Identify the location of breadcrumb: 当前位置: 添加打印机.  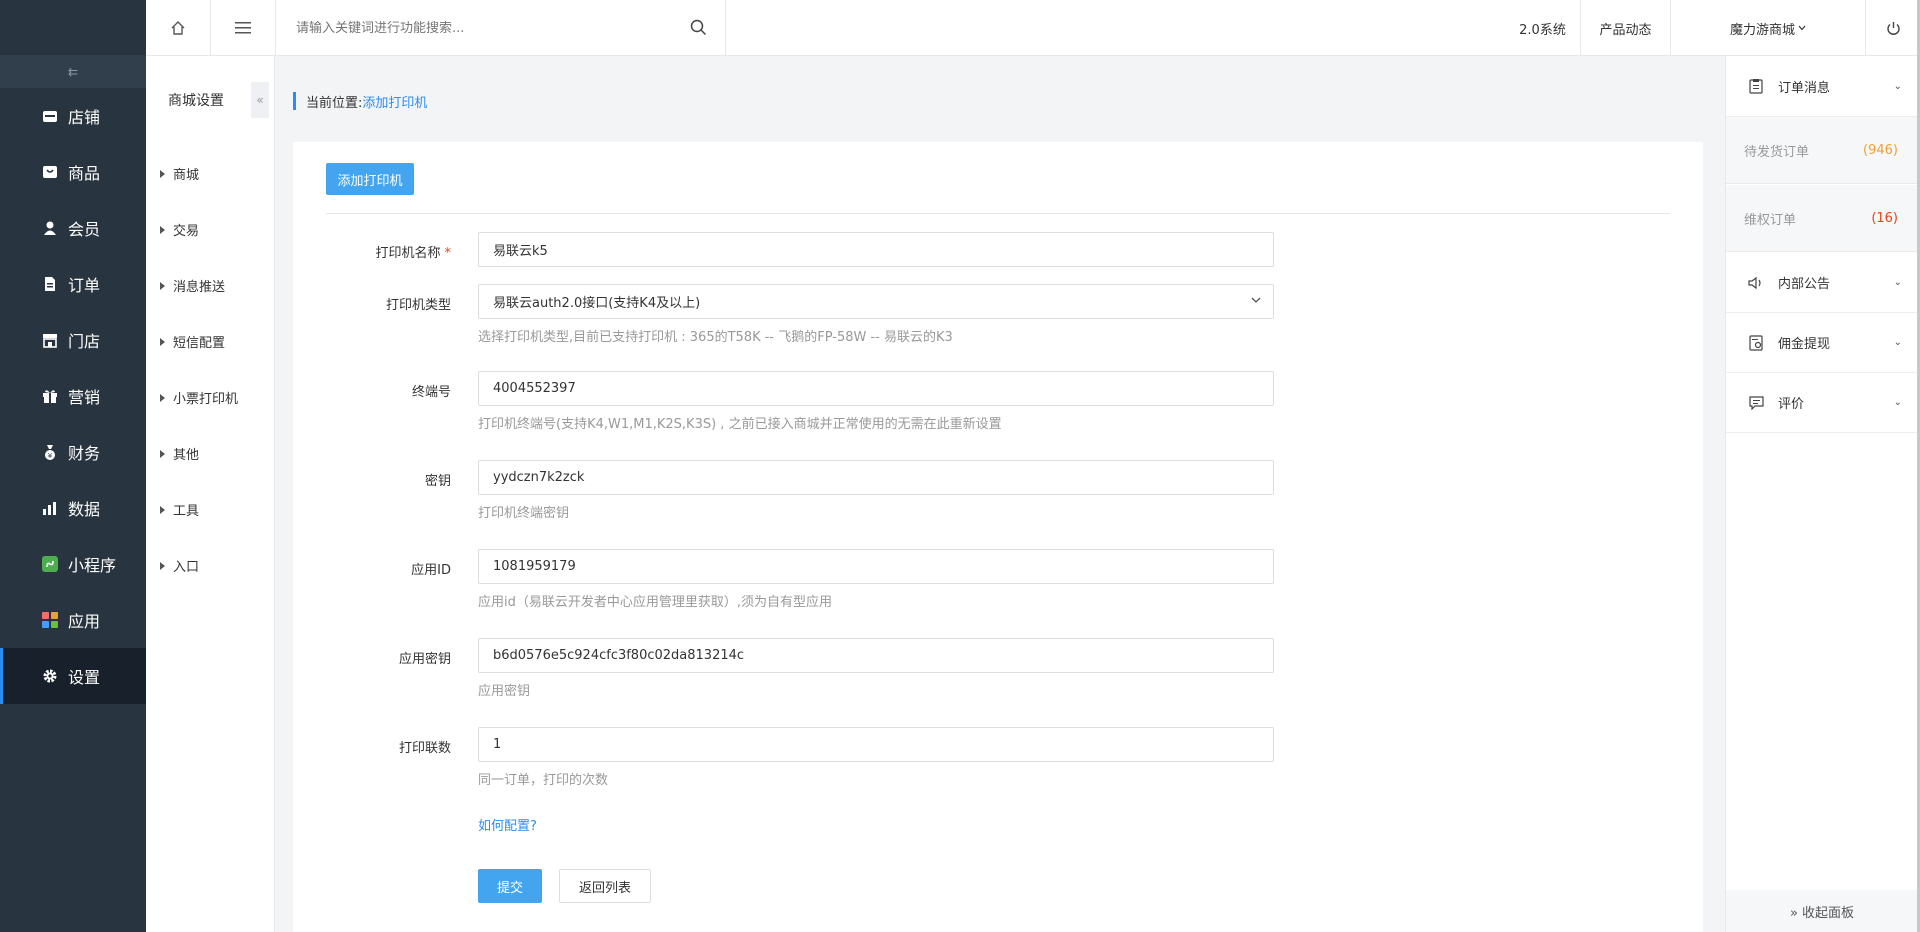
(360, 101).